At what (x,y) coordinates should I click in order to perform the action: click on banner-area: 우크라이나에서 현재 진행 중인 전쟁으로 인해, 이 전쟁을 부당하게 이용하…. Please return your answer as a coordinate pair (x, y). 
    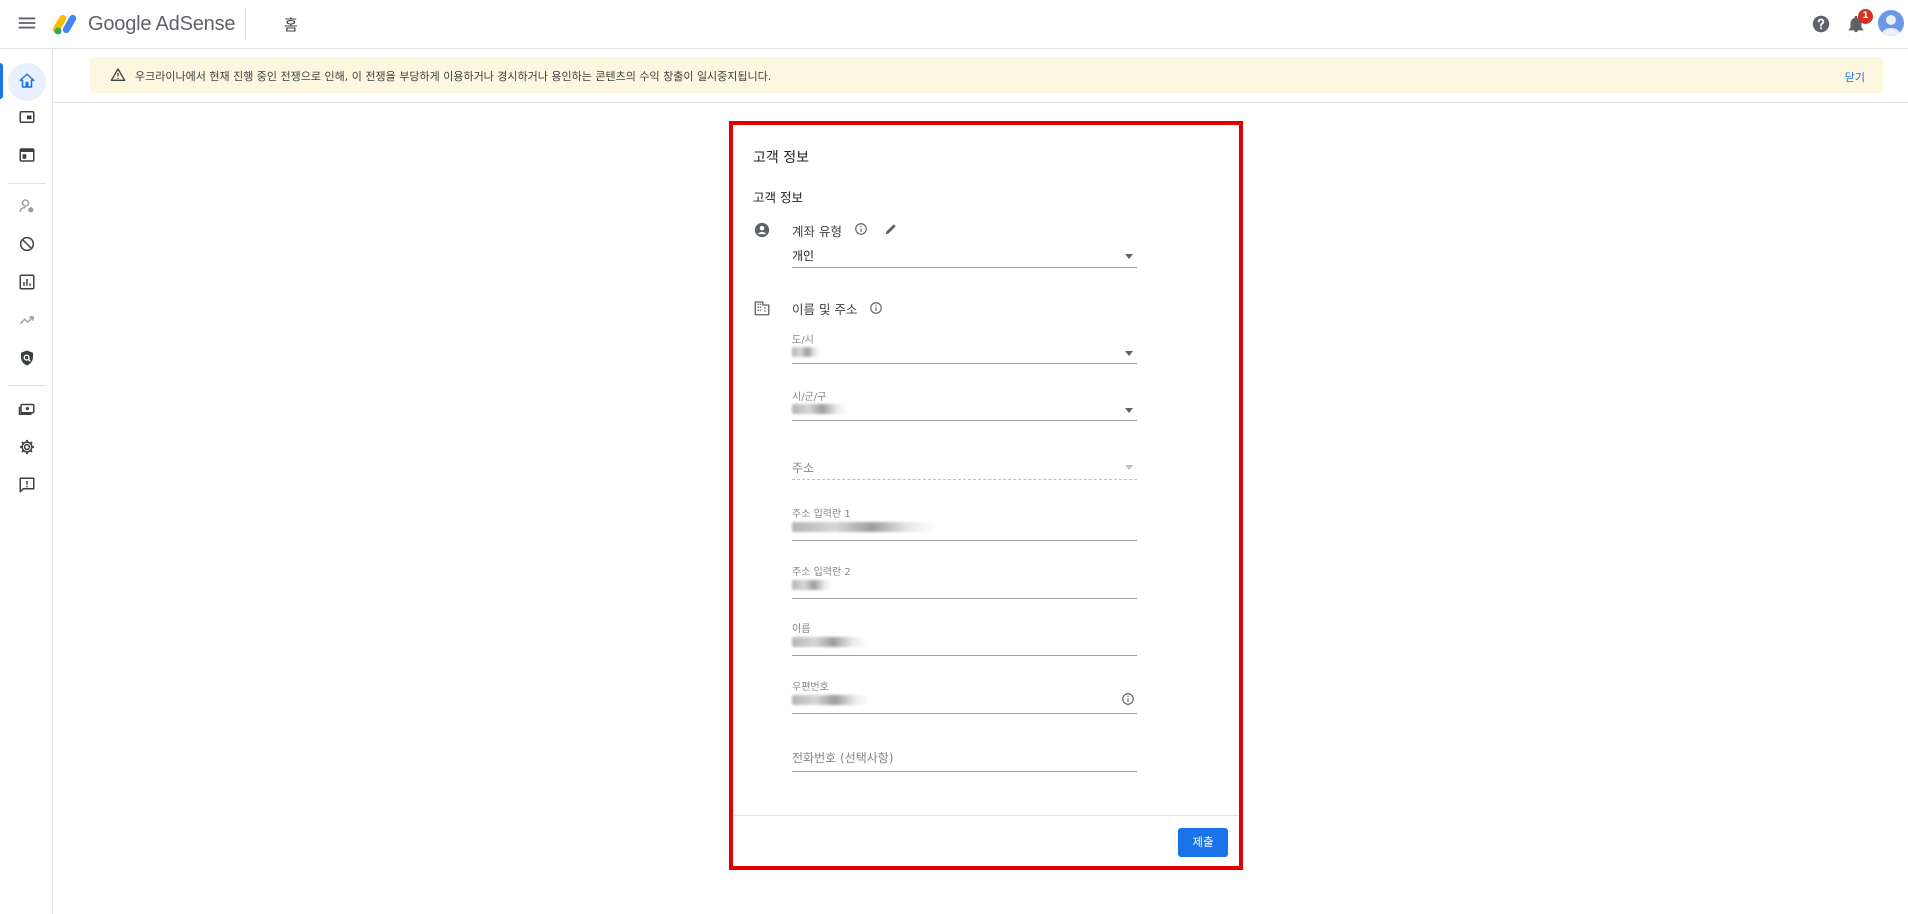
    Looking at the image, I should click on (981, 76).